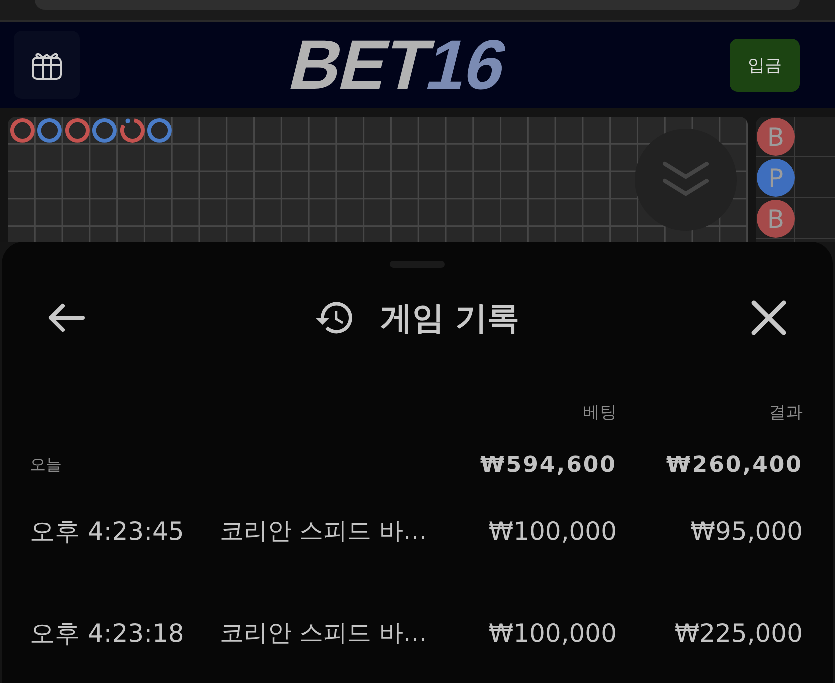  I want to click on column-header: 결과, so click(785, 413).